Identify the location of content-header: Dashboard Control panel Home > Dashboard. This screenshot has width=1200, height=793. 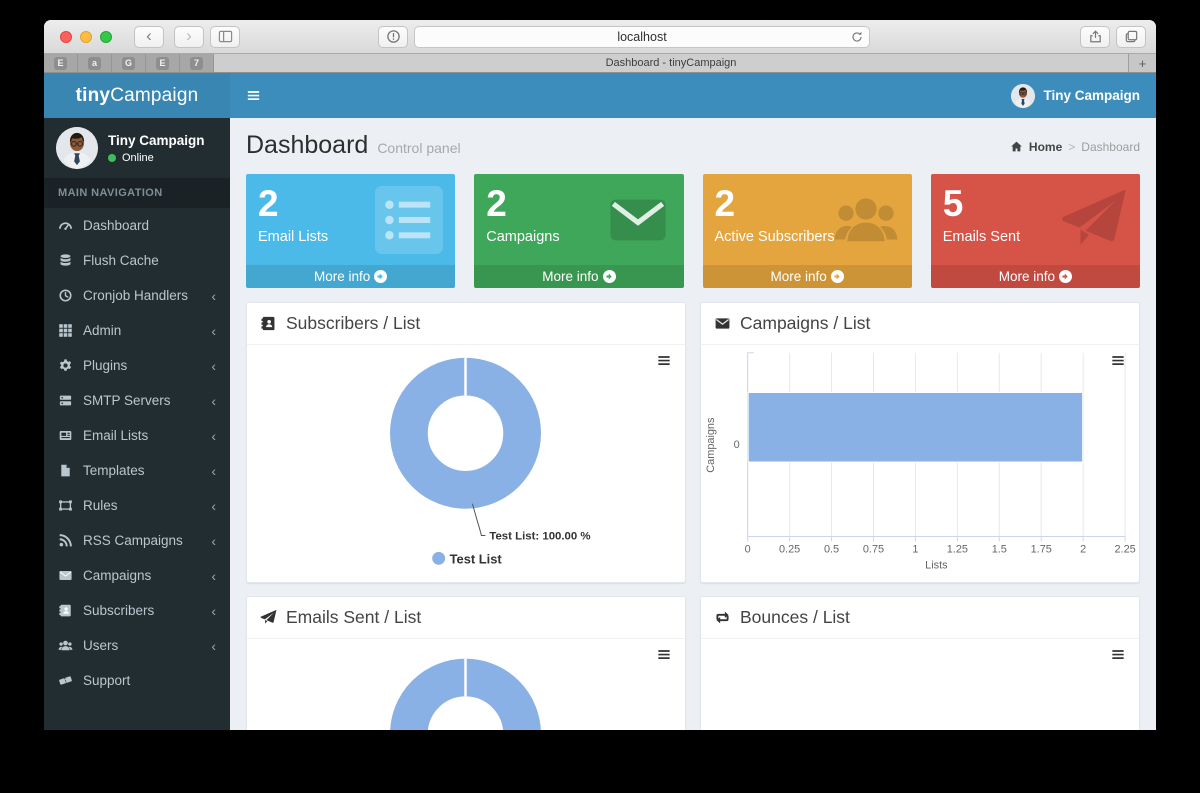
(693, 142).